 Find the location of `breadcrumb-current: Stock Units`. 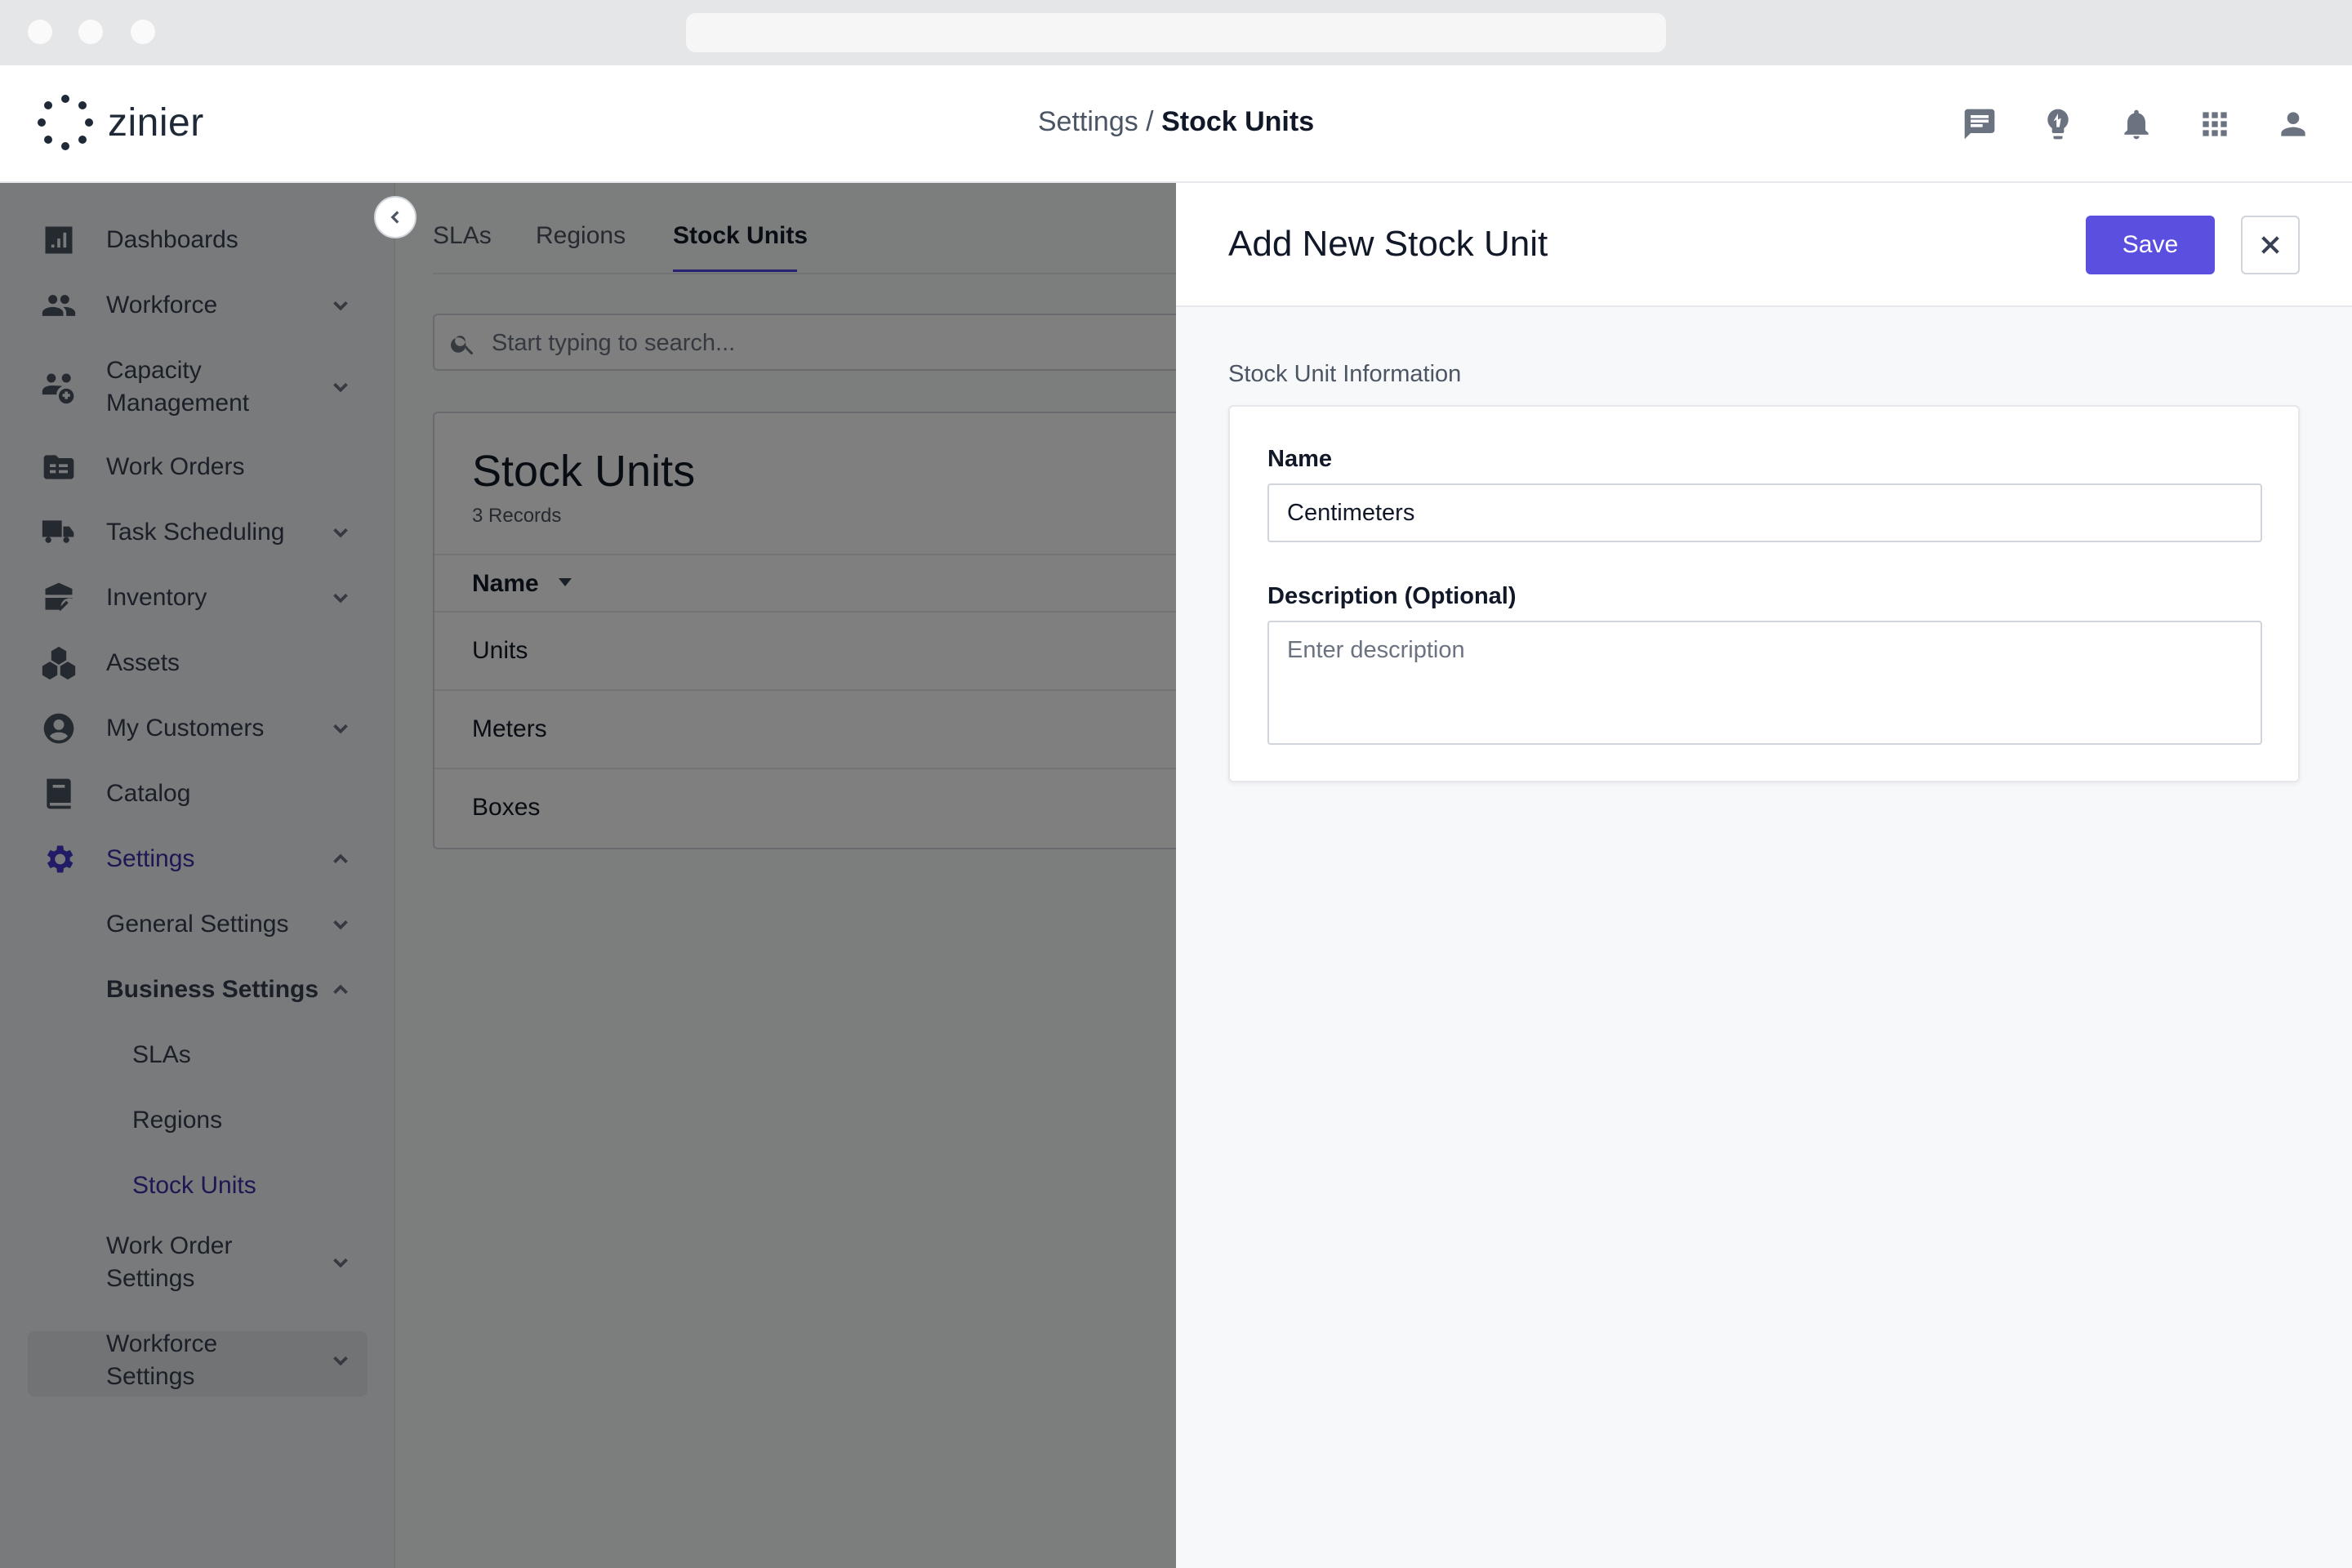

breadcrumb-current: Stock Units is located at coordinates (1238, 121).